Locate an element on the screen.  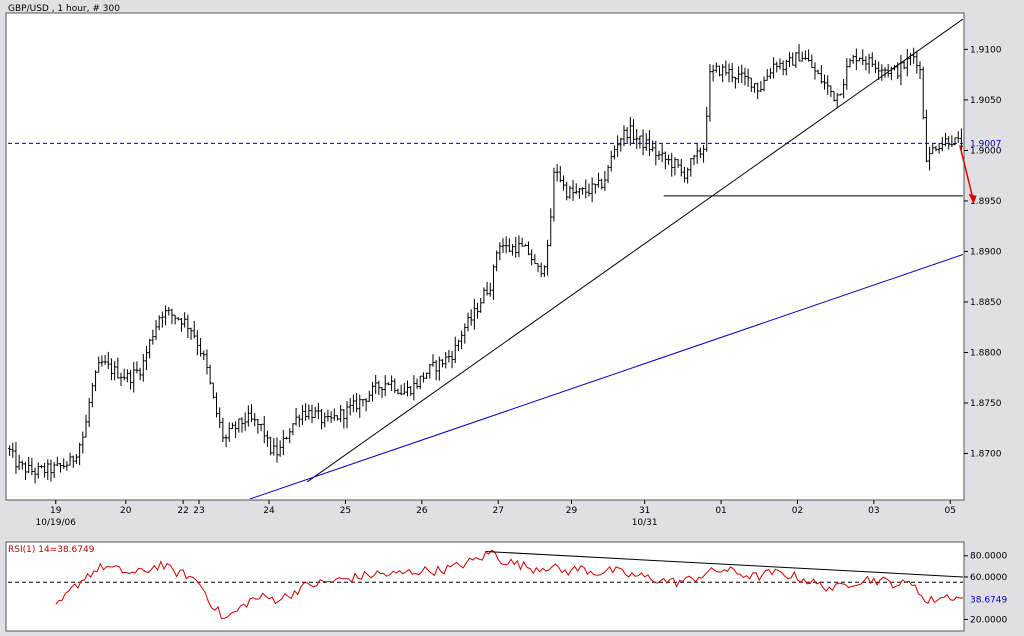
rsi-panel is located at coordinates (485, 586).